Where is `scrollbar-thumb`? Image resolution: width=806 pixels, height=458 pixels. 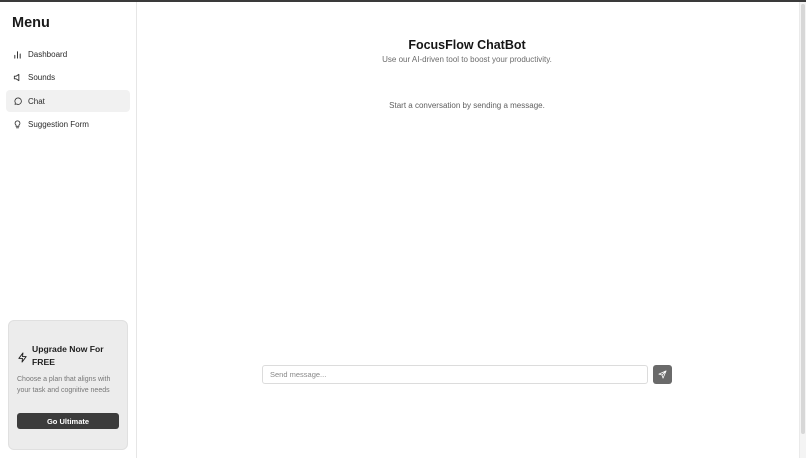 scrollbar-thumb is located at coordinates (803, 219).